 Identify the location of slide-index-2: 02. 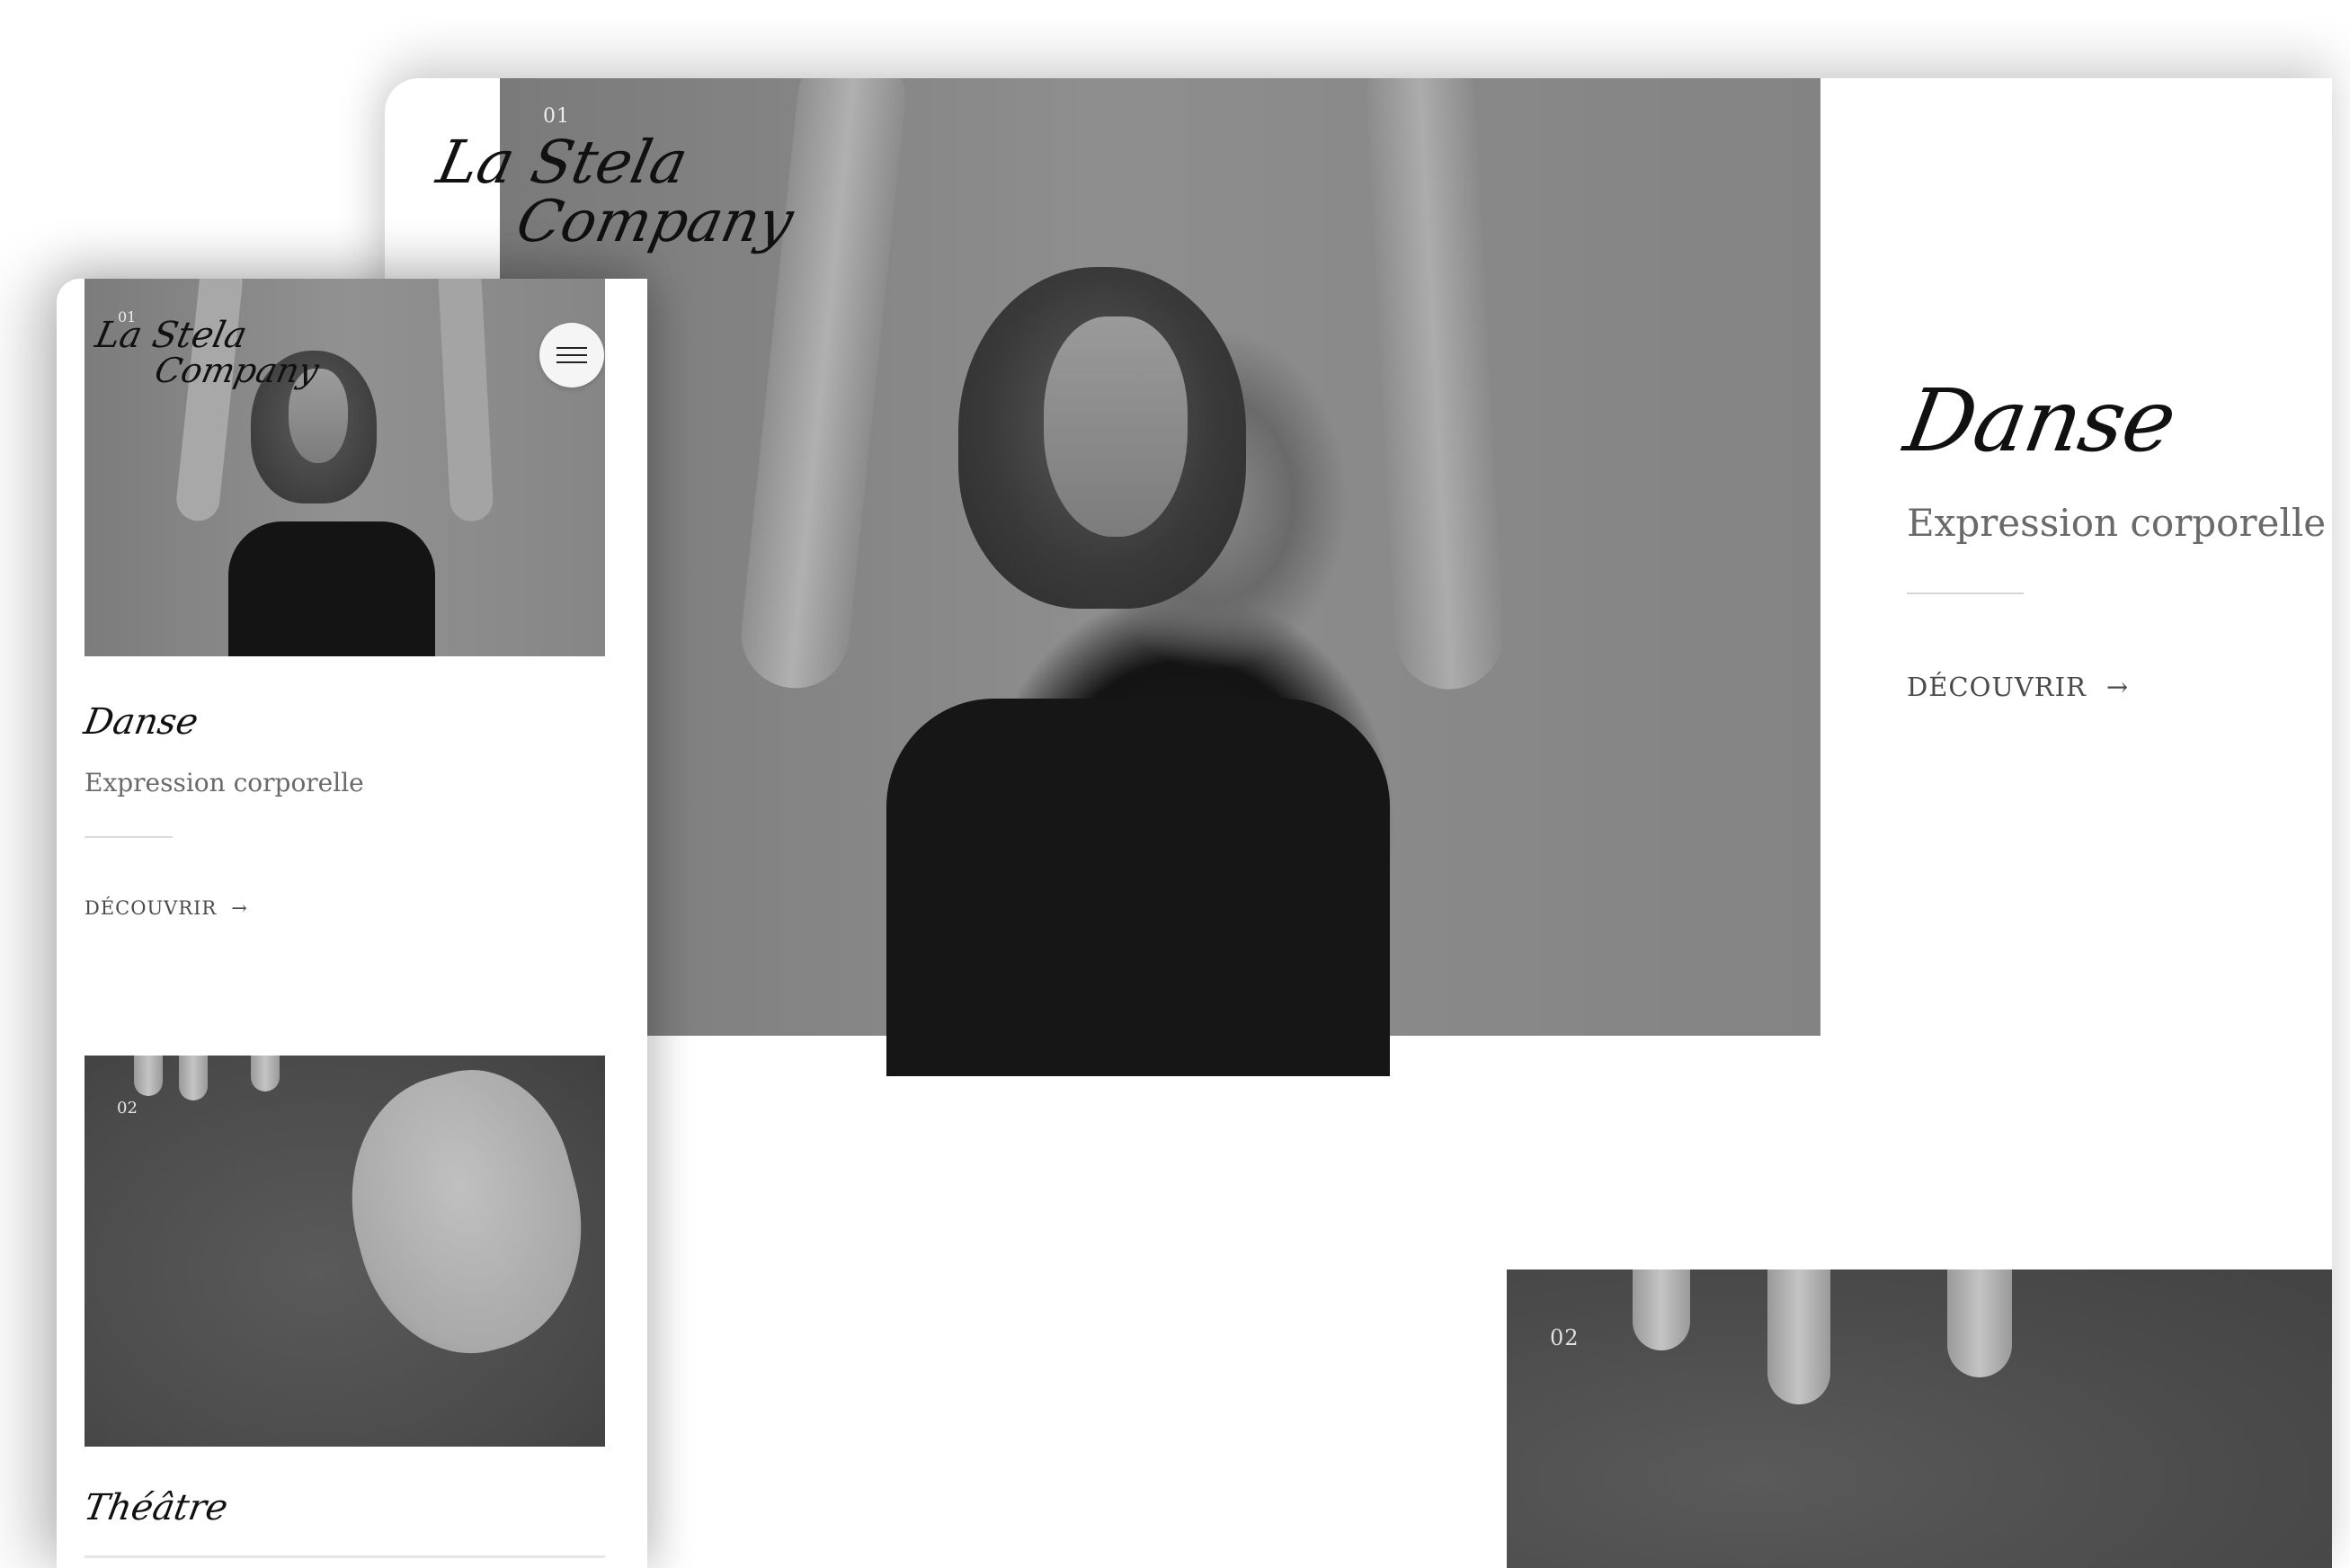
(1565, 1337).